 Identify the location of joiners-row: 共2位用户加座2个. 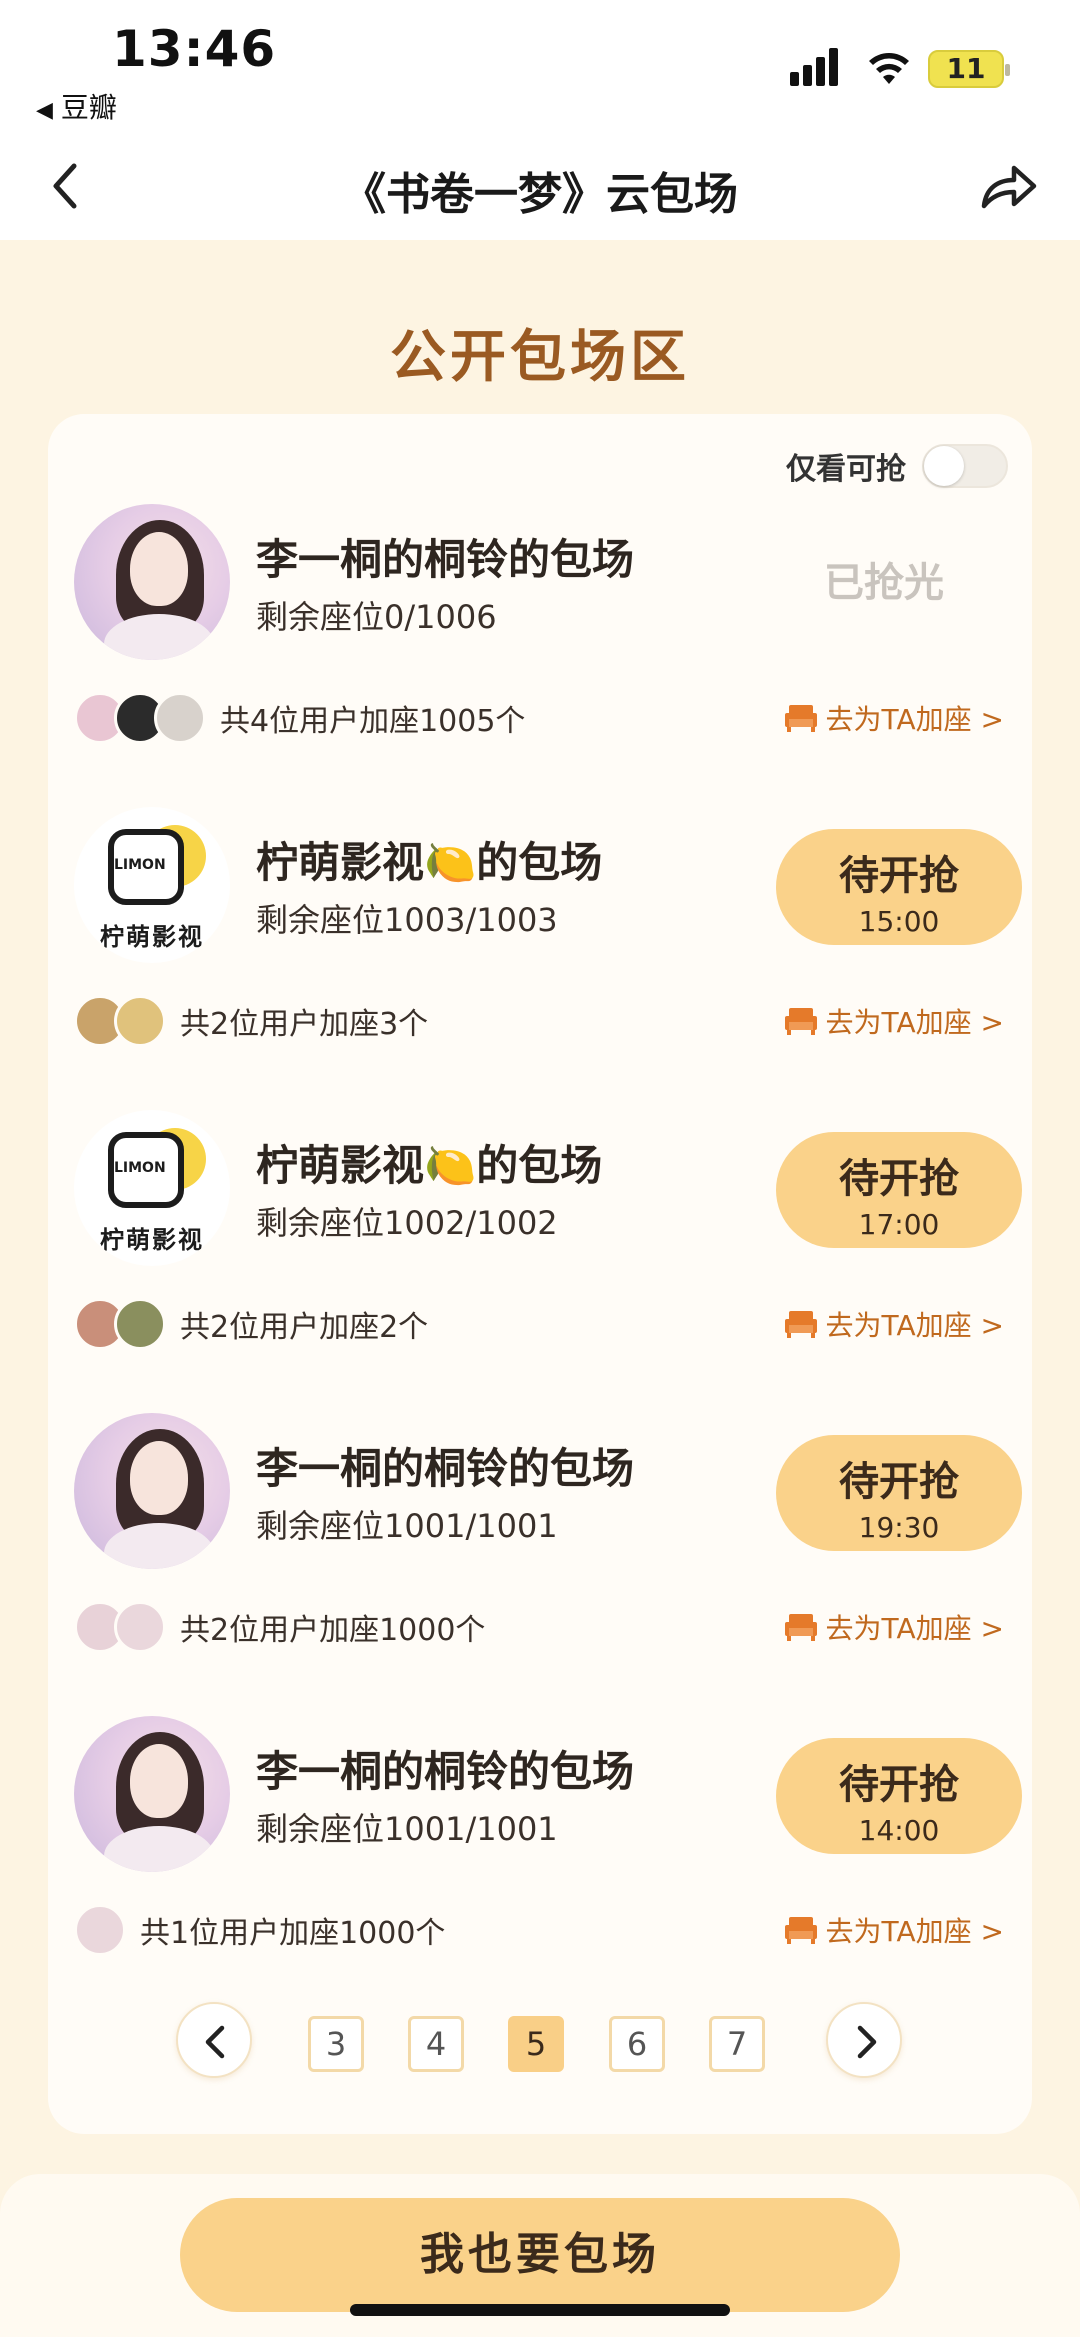
(251, 1324).